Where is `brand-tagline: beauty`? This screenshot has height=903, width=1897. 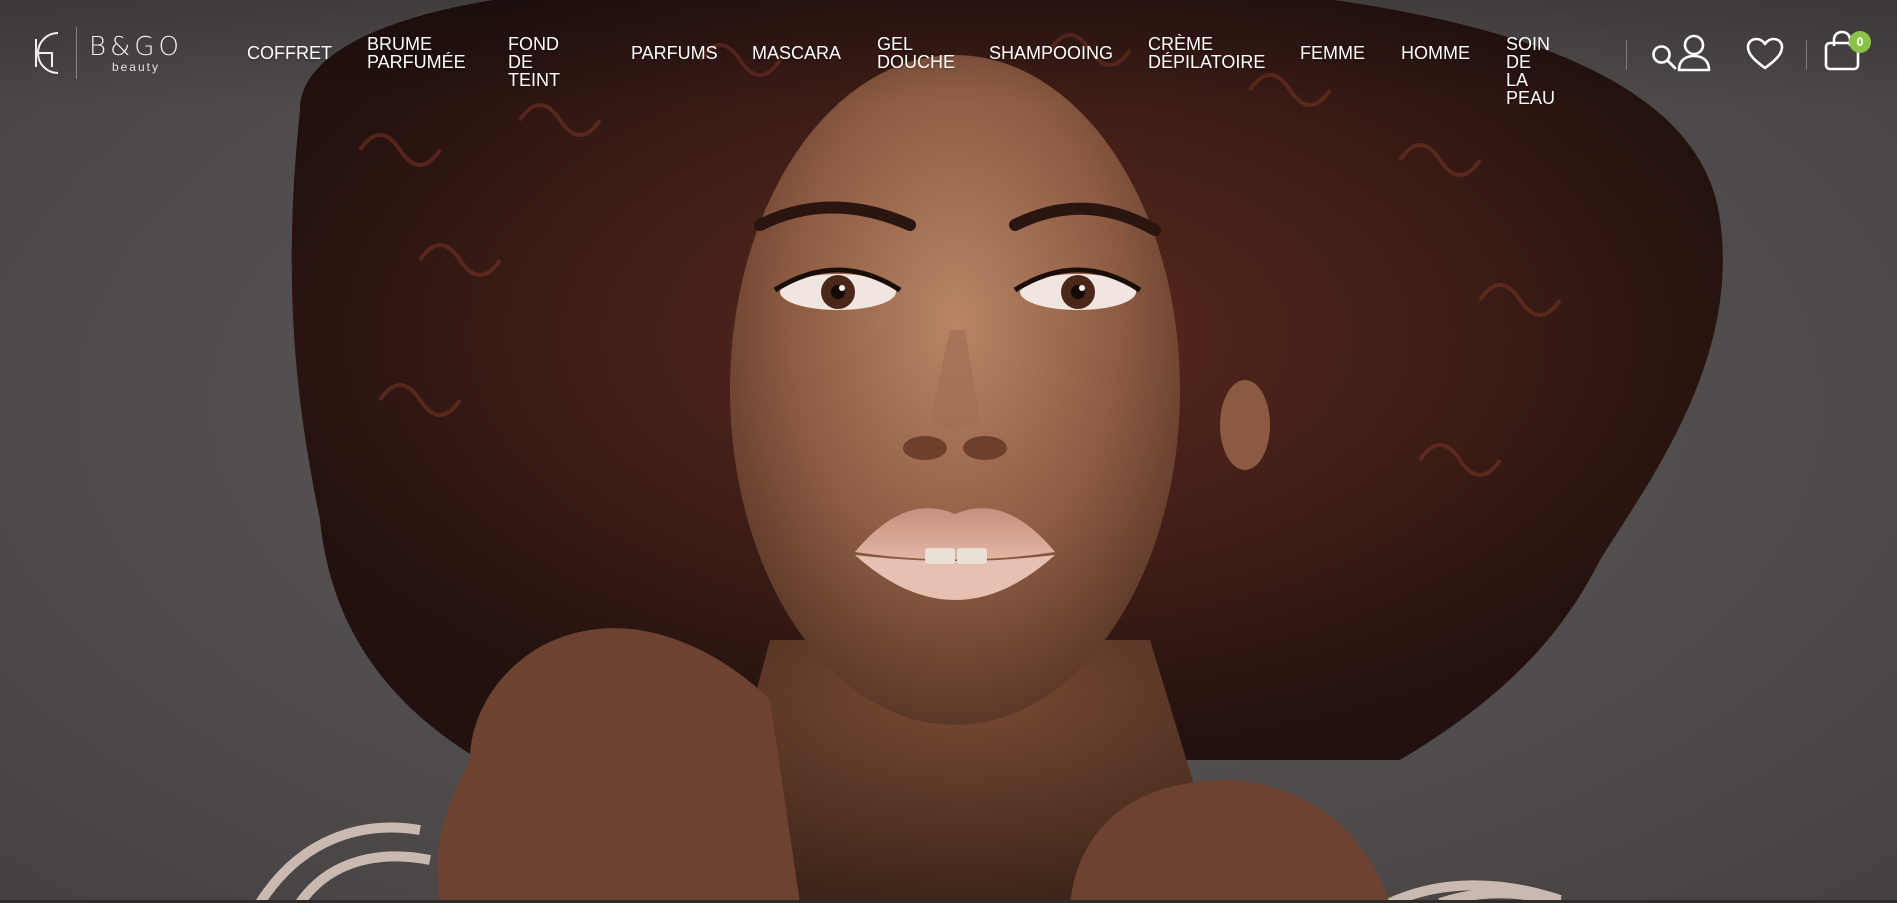
brand-tagline: beauty is located at coordinates (135, 67).